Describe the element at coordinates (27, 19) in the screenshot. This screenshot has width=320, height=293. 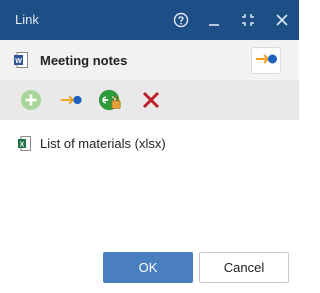
I see `window-title: Link` at that location.